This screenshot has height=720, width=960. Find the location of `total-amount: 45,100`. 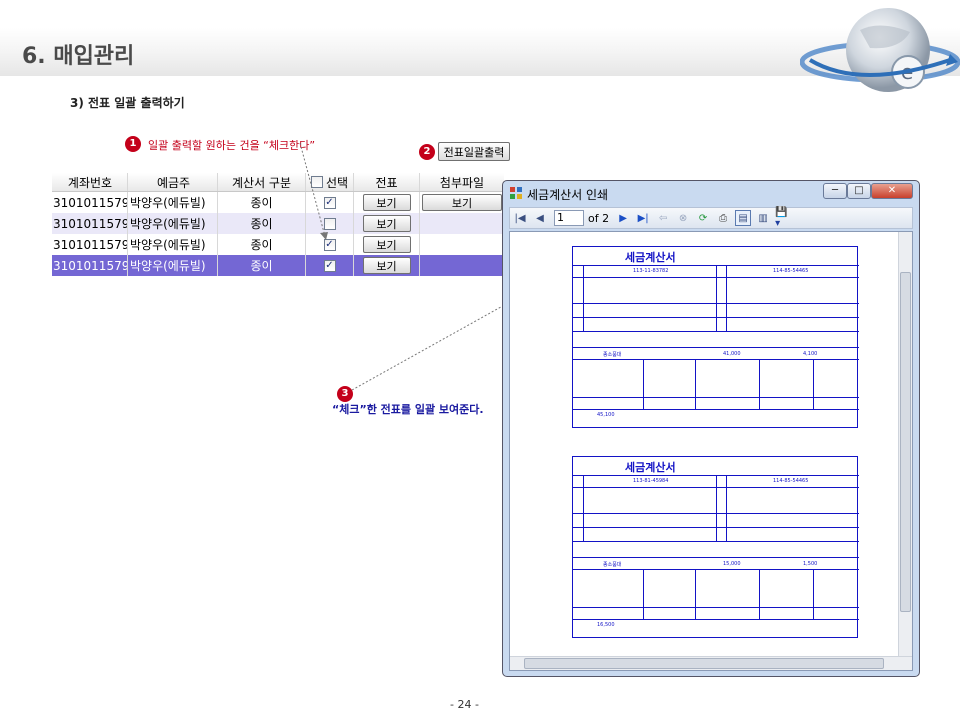

total-amount: 45,100 is located at coordinates (606, 415).